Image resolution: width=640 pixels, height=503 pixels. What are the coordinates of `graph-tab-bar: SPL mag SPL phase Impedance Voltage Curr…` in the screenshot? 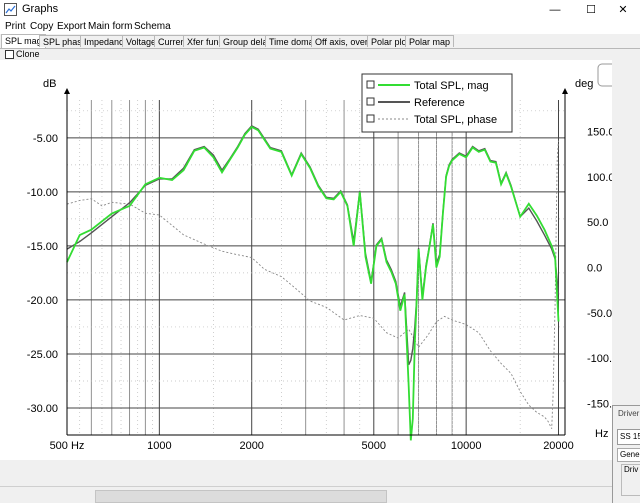 It's located at (320, 41).